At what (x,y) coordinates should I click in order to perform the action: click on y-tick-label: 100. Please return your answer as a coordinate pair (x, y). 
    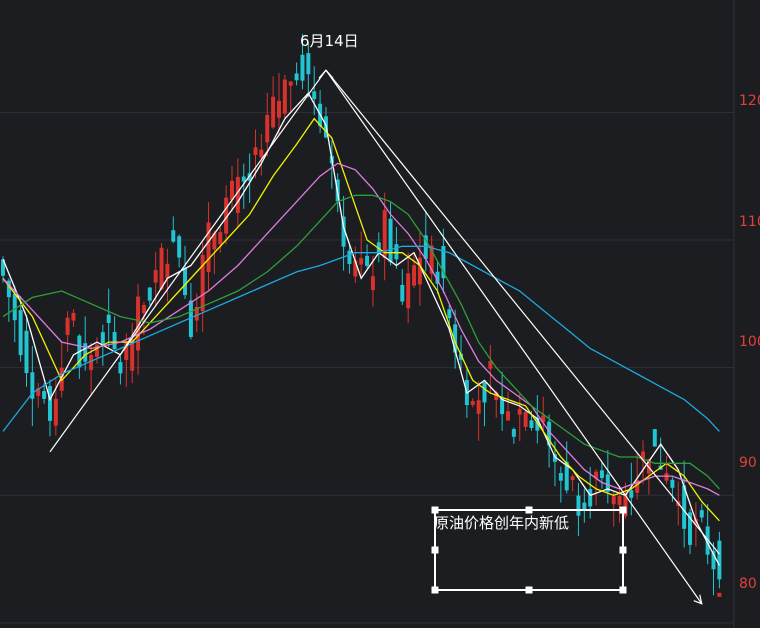
    Looking at the image, I should click on (749, 342).